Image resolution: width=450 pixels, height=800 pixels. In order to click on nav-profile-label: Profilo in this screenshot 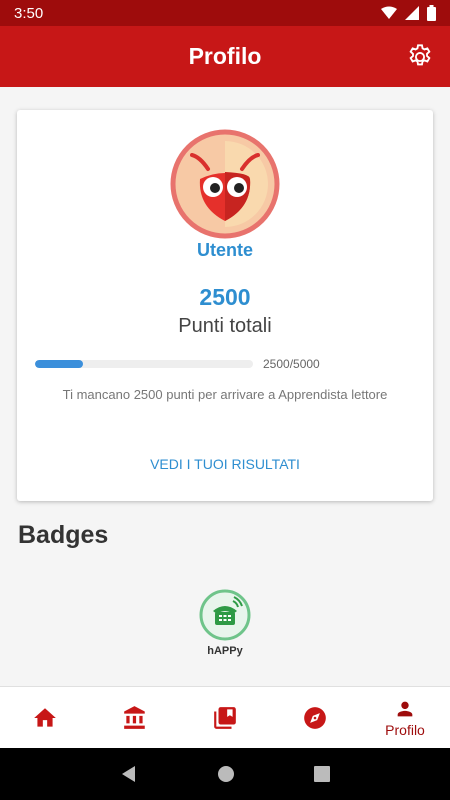, I will do `click(405, 729)`.